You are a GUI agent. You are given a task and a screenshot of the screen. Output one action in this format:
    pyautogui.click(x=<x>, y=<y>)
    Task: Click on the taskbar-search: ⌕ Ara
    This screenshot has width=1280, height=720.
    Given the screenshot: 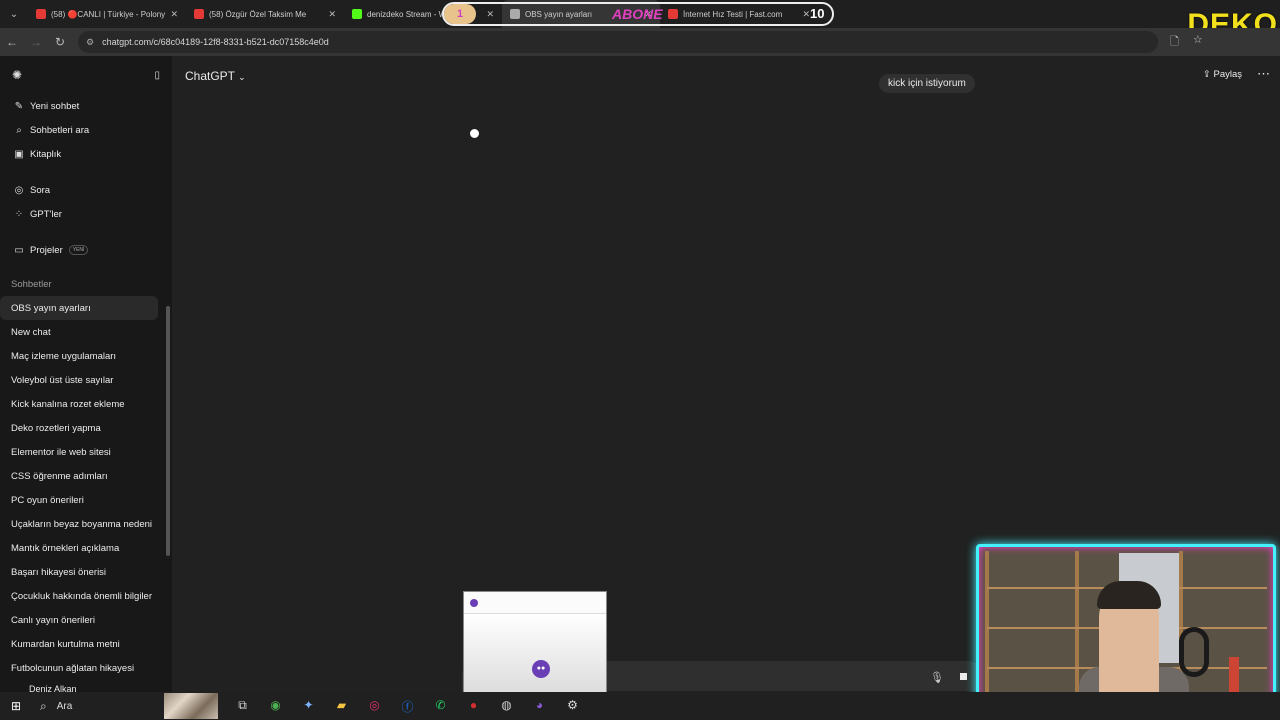 What is the action you would take?
    pyautogui.click(x=98, y=706)
    